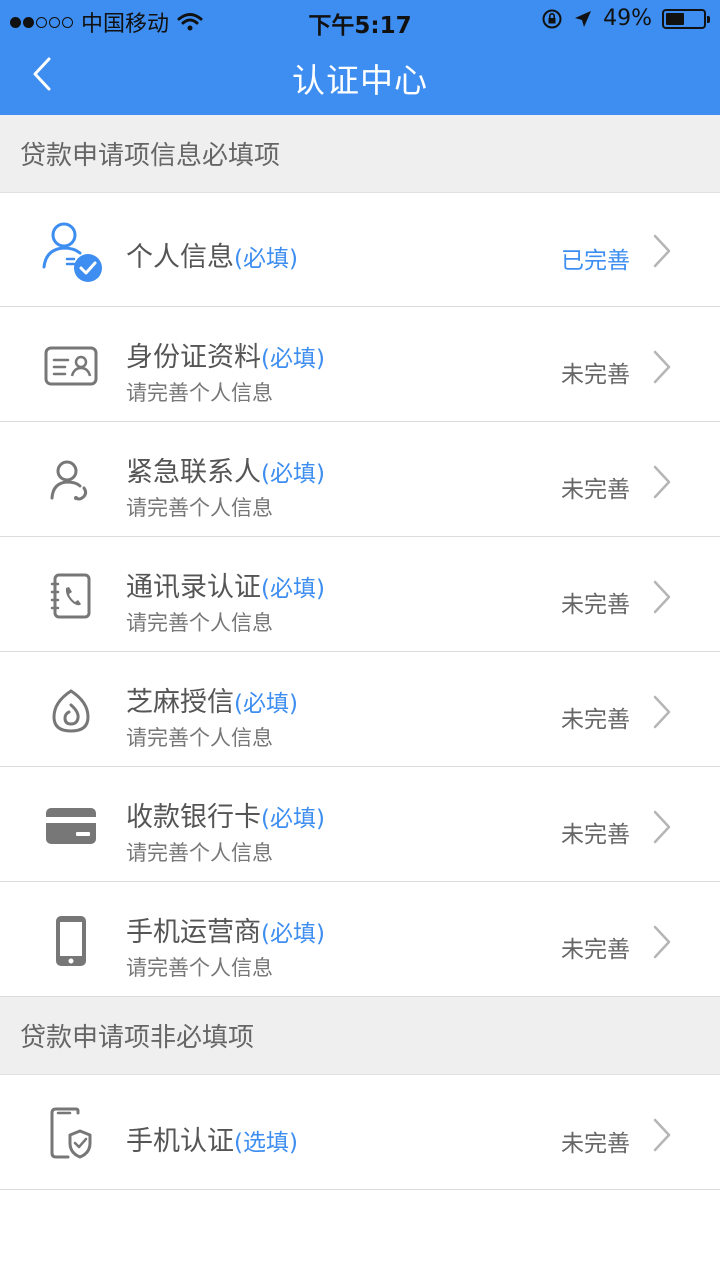  I want to click on item-name: 收款银行卡, so click(193, 817).